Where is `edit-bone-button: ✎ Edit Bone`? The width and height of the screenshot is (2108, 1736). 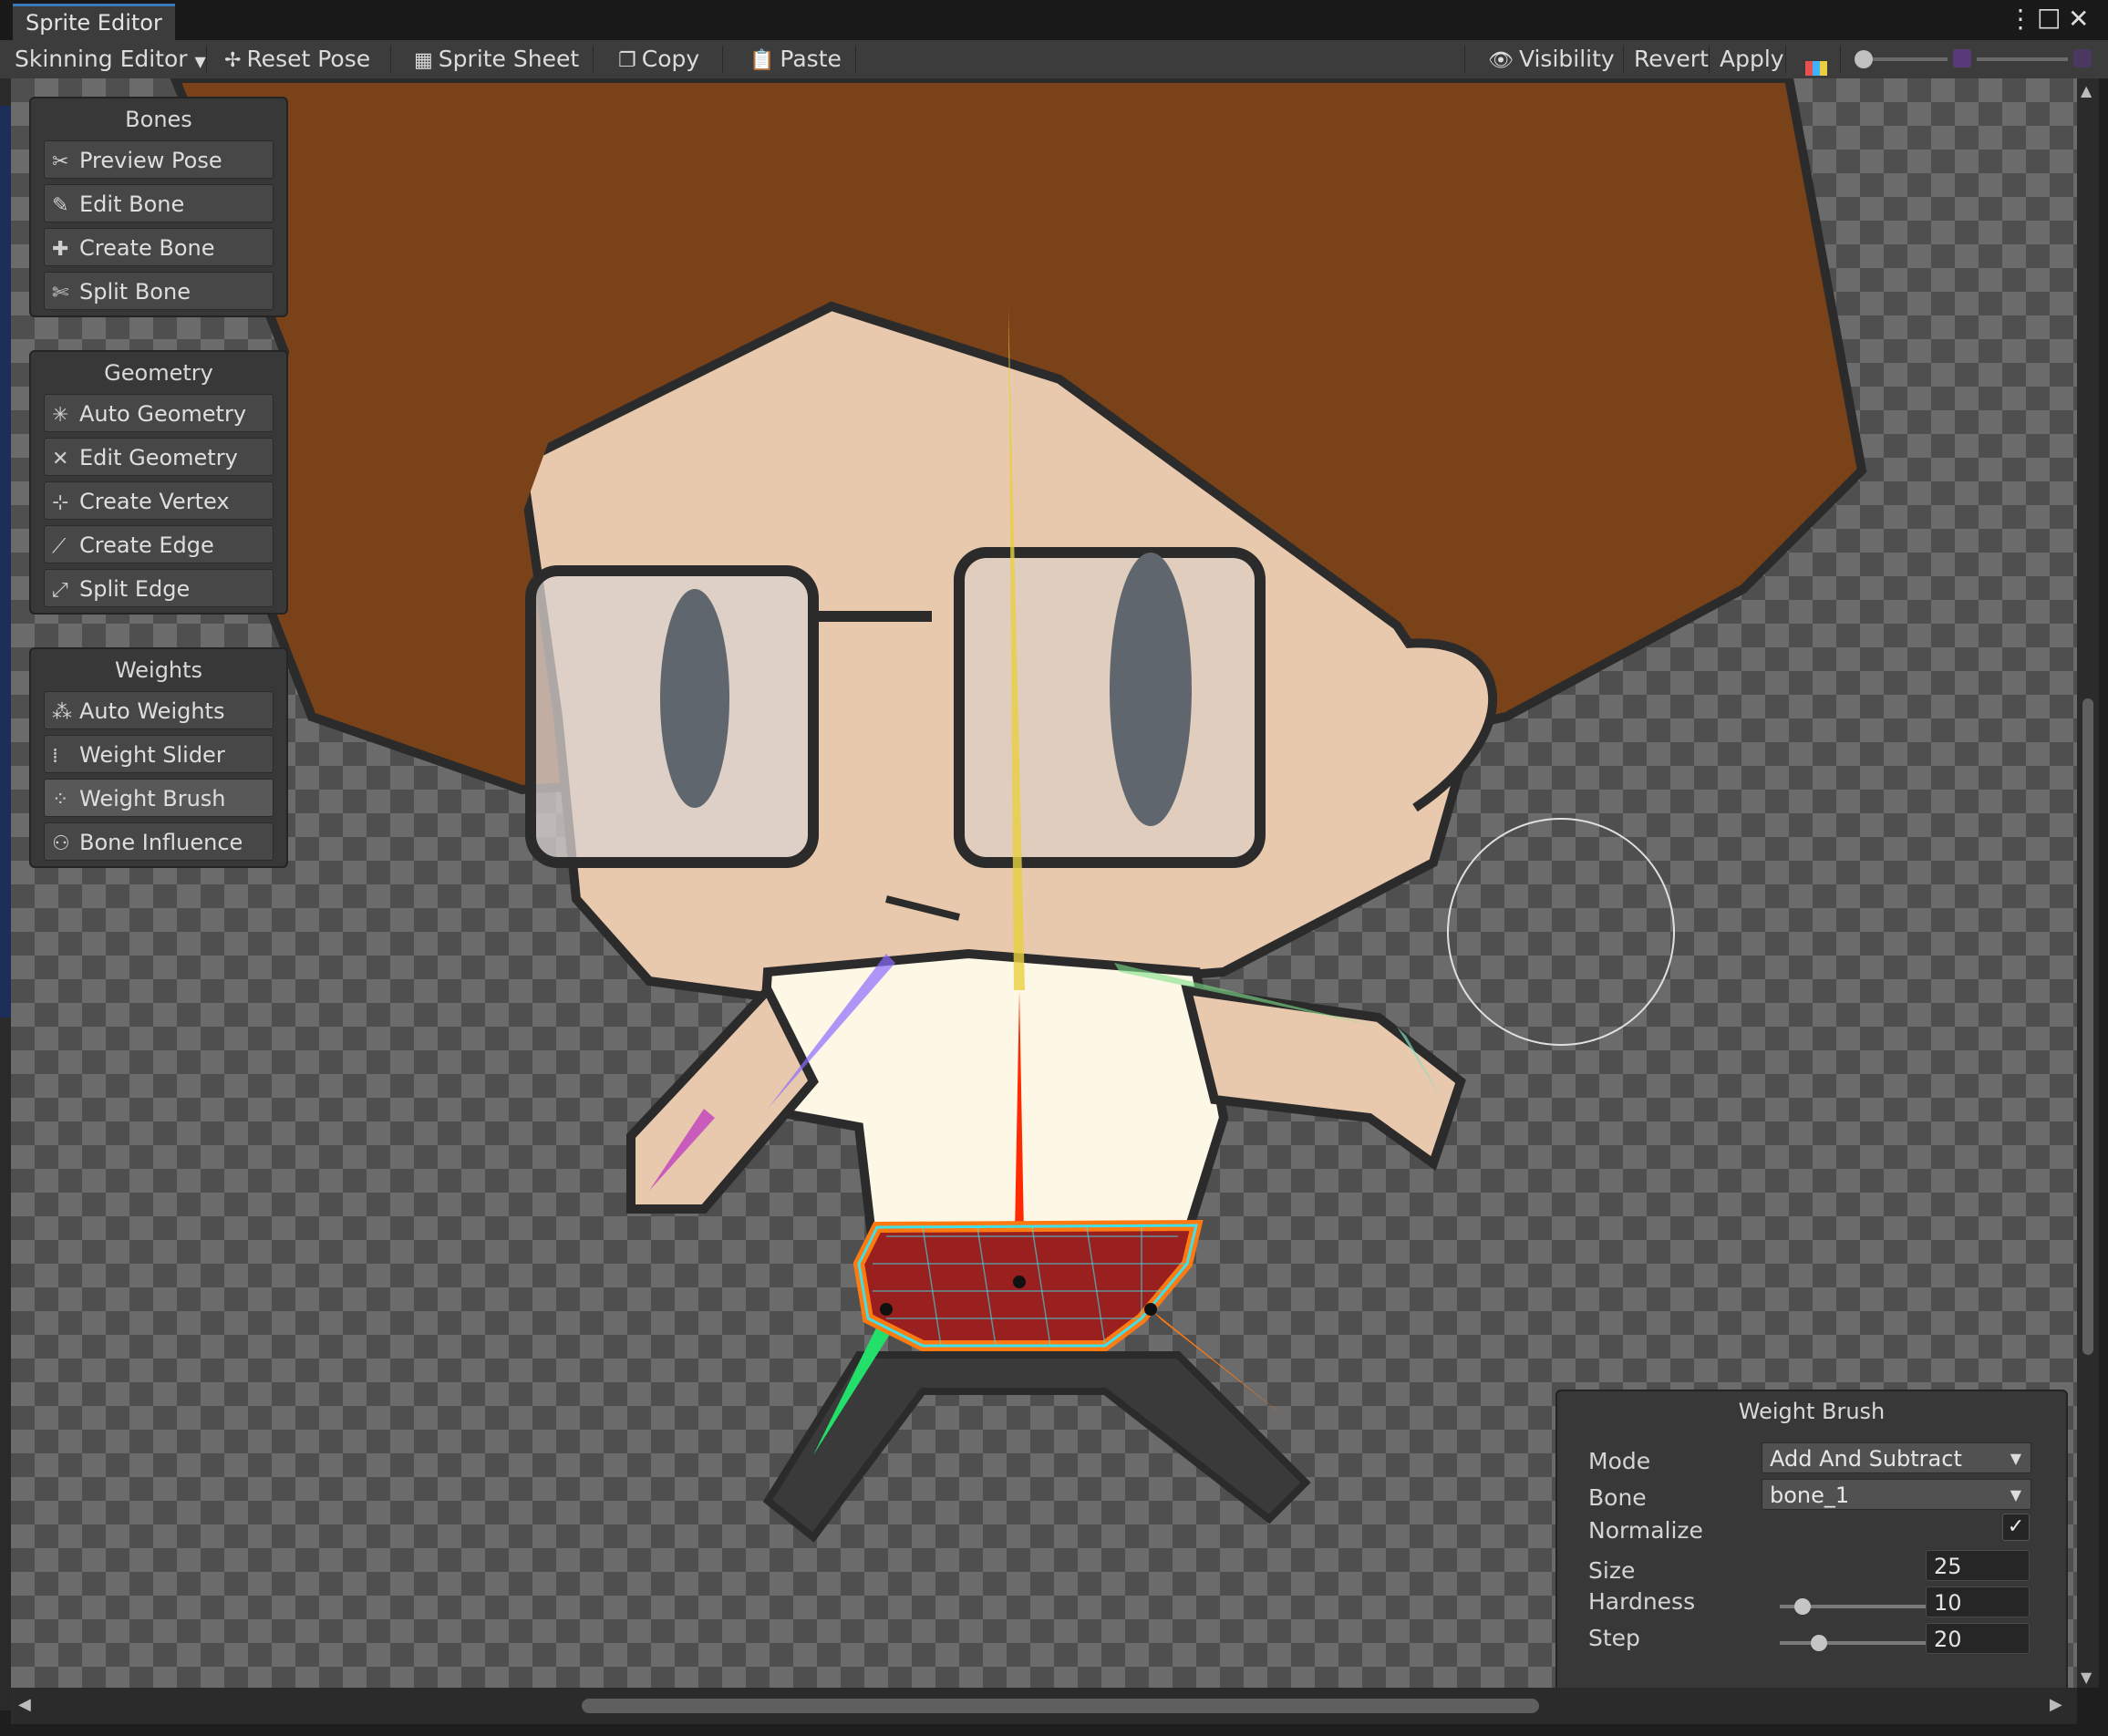
edit-bone-button: ✎ Edit Bone is located at coordinates (159, 203).